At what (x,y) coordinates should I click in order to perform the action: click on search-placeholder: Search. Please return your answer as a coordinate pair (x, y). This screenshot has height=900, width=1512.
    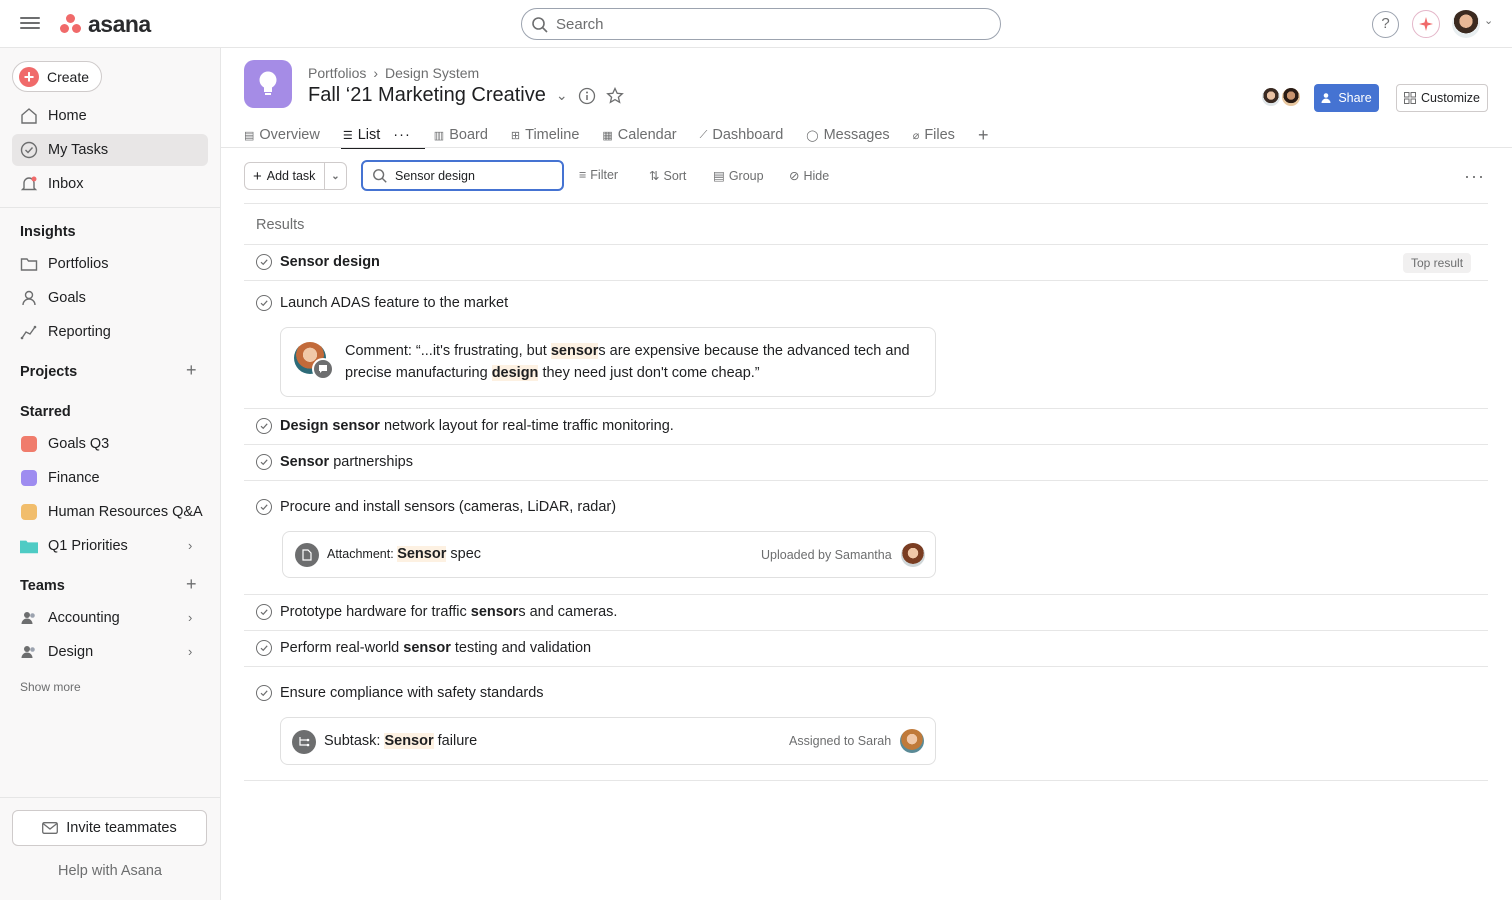
    Looking at the image, I should click on (580, 24).